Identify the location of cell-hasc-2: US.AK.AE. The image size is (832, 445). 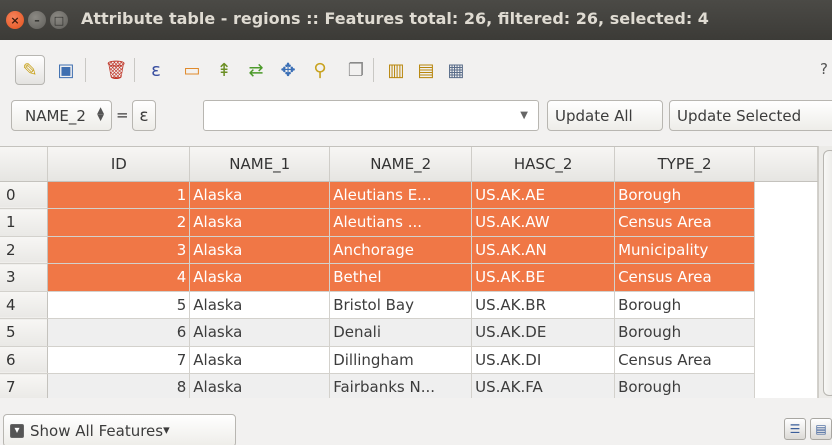
(543, 195).